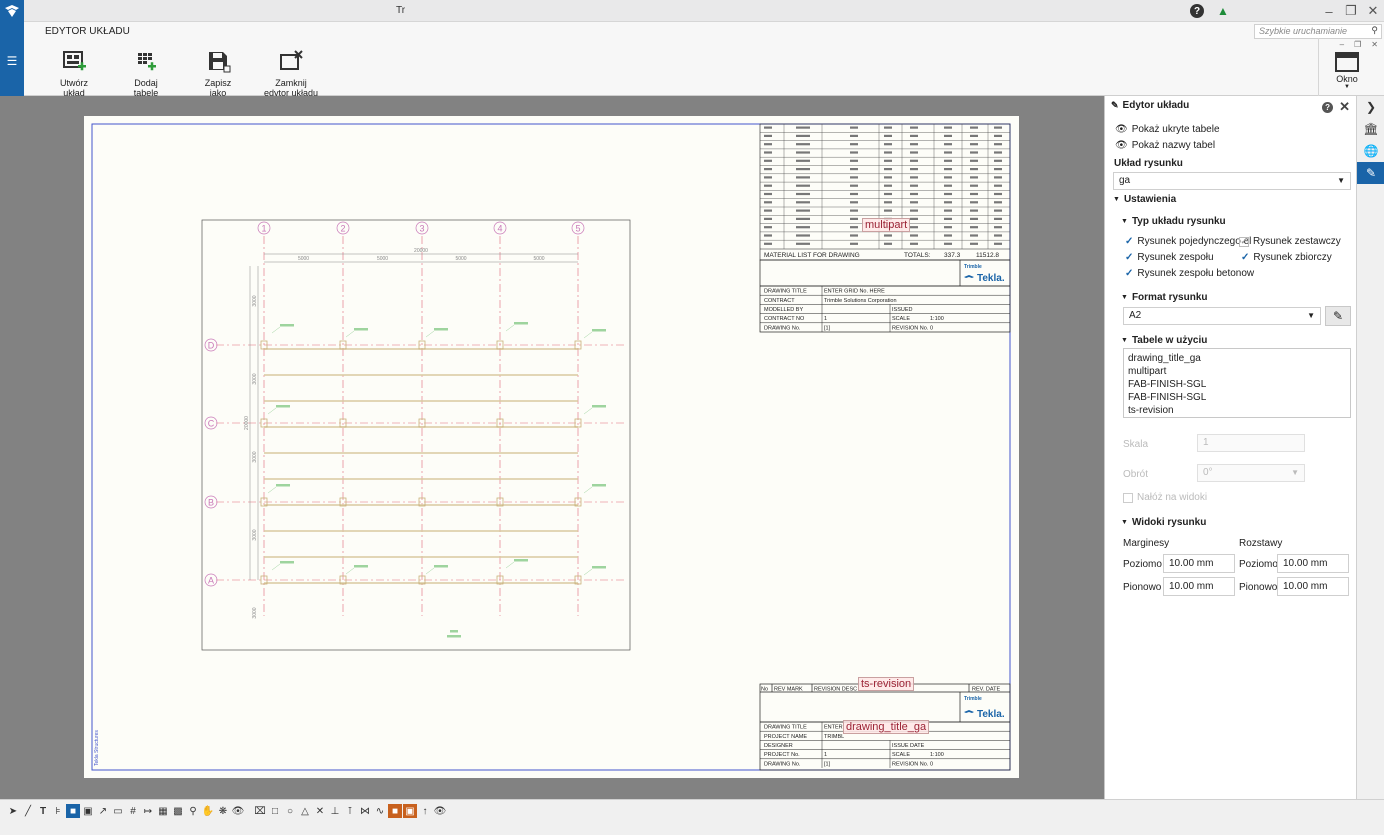 The height and width of the screenshot is (835, 1384). Describe the element at coordinates (1197, 11) in the screenshot. I see `help-icon: ?` at that location.